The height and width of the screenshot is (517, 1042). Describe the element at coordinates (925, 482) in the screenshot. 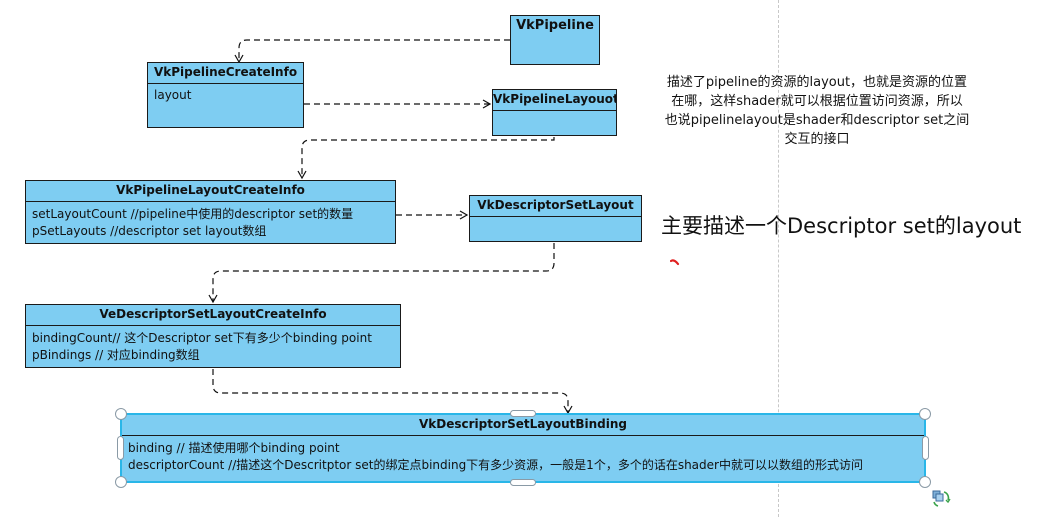

I see `resize-handle-bottom-right` at that location.